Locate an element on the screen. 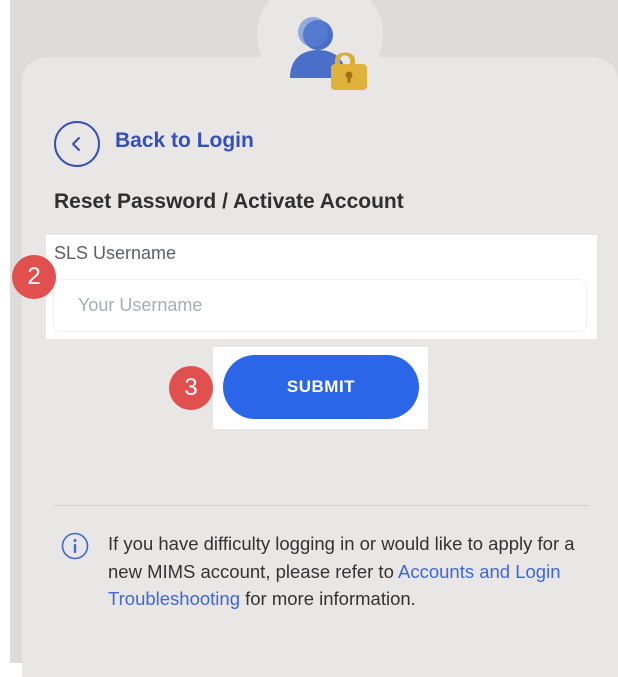  divider is located at coordinates (321, 505).